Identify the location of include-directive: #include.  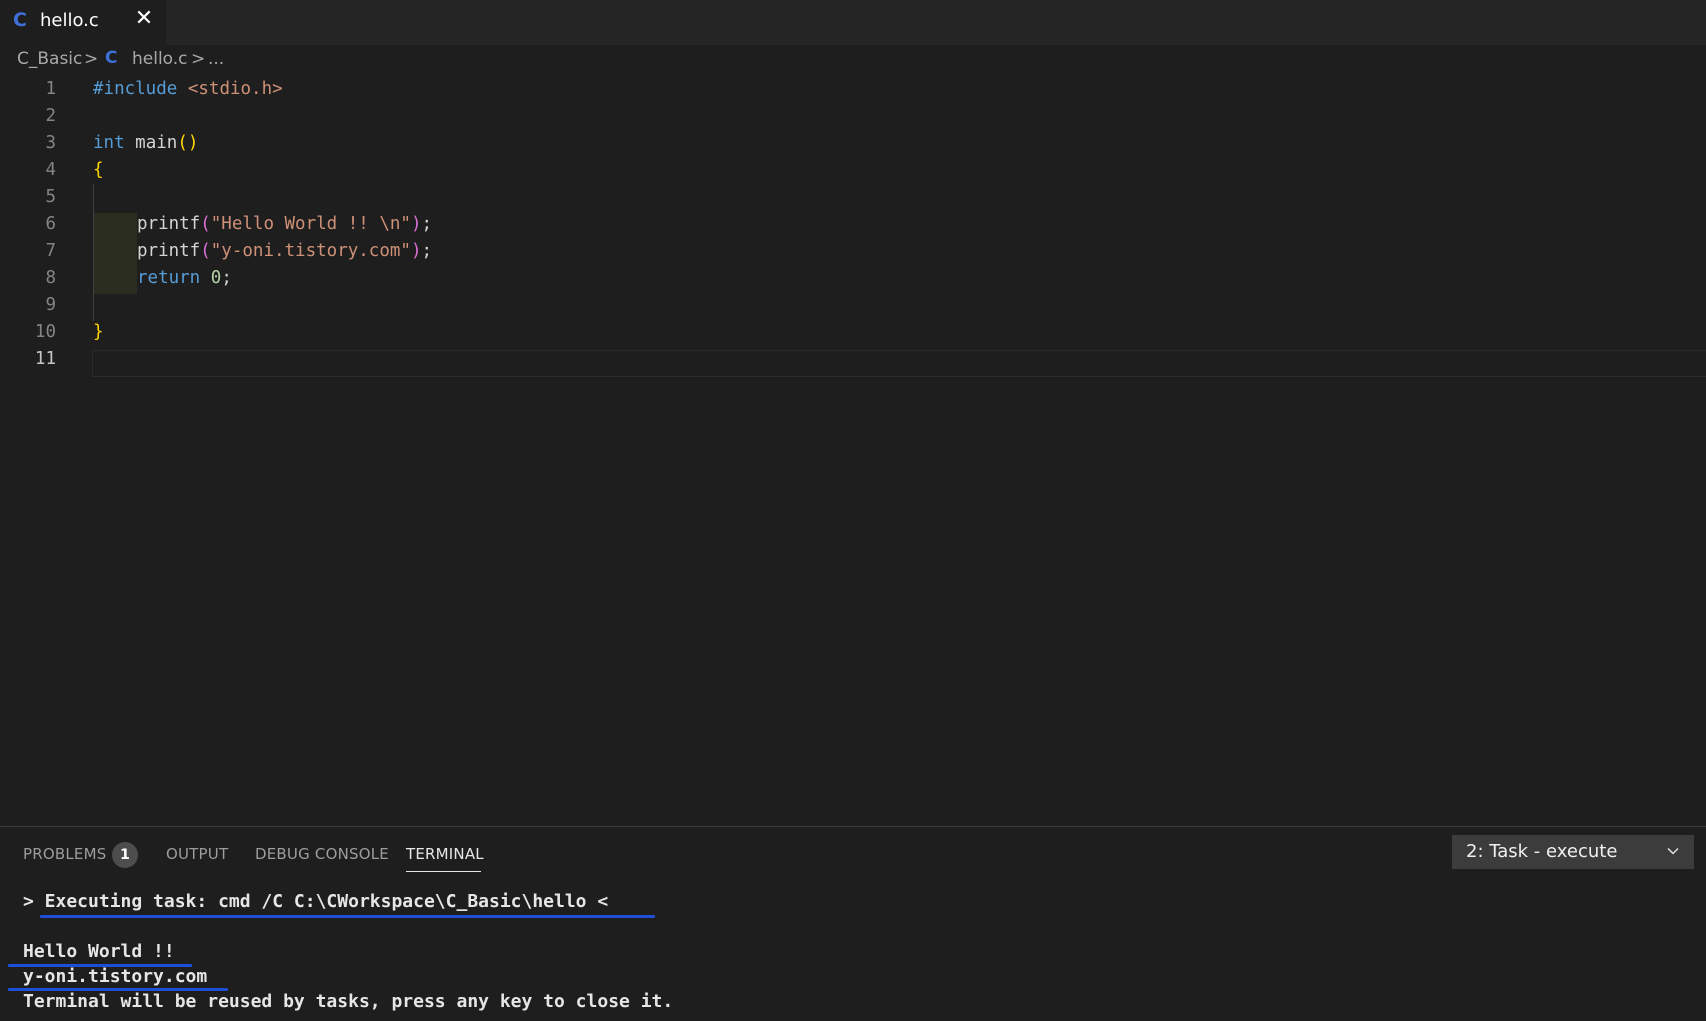
(135, 89).